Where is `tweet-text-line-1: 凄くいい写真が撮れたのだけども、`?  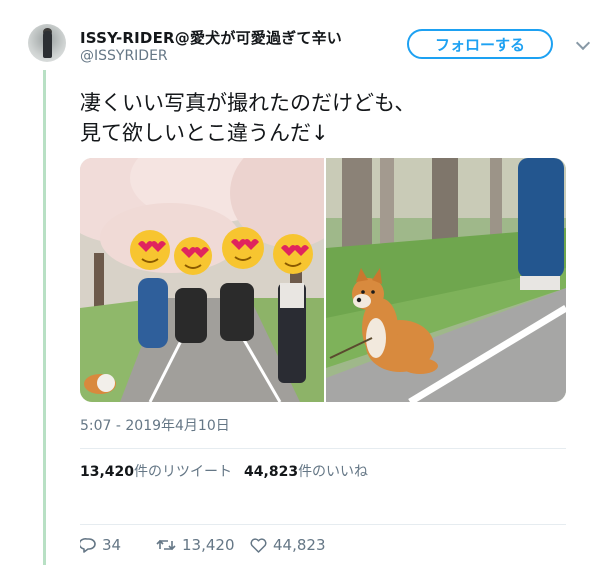
tweet-text-line-1: 凄くいい写真が撮れたのだけども、 is located at coordinates (248, 103).